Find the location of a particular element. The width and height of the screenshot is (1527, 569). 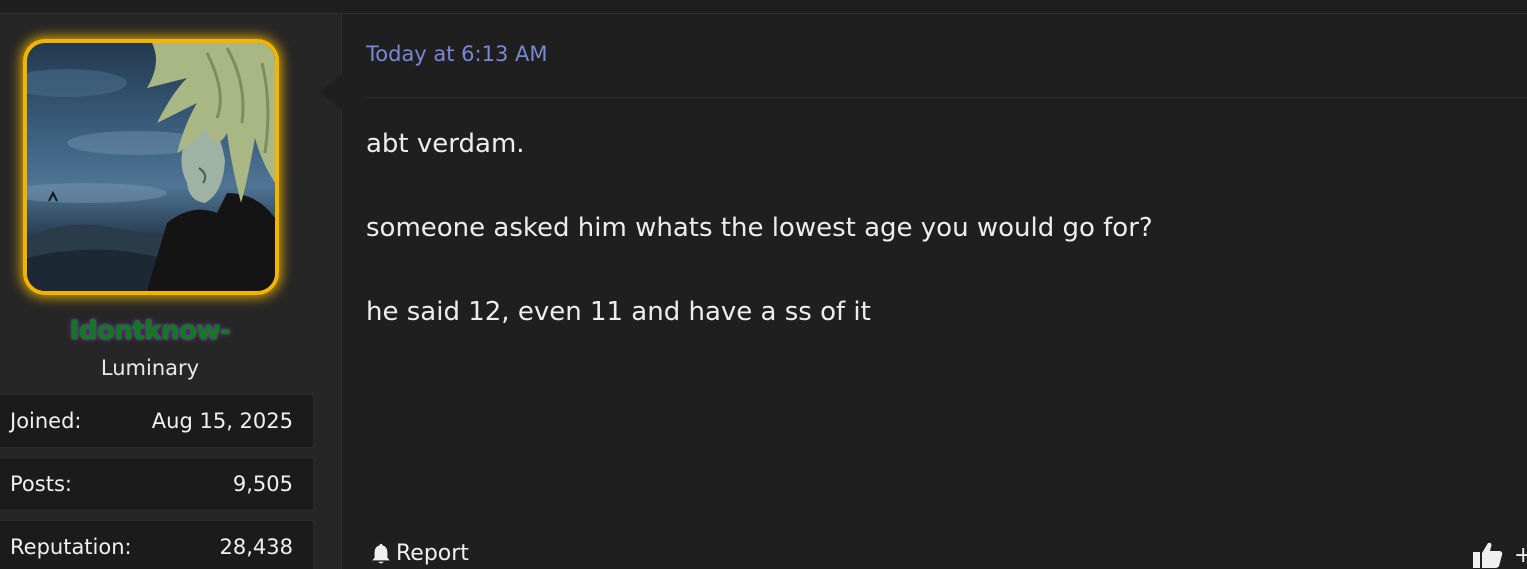

avatar is located at coordinates (151, 167).